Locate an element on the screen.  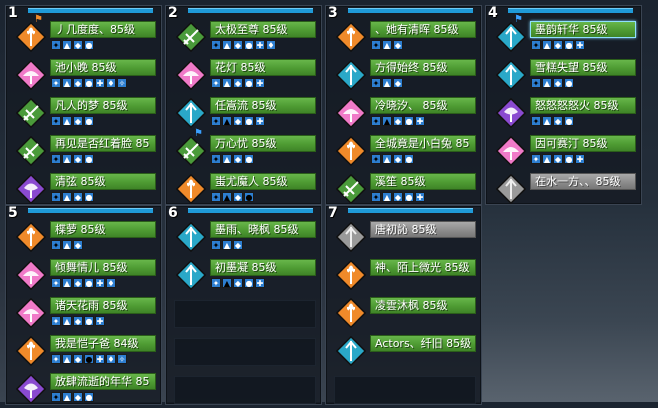
health-bar: 怒怒怒怒火 85级 is located at coordinates (583, 105).